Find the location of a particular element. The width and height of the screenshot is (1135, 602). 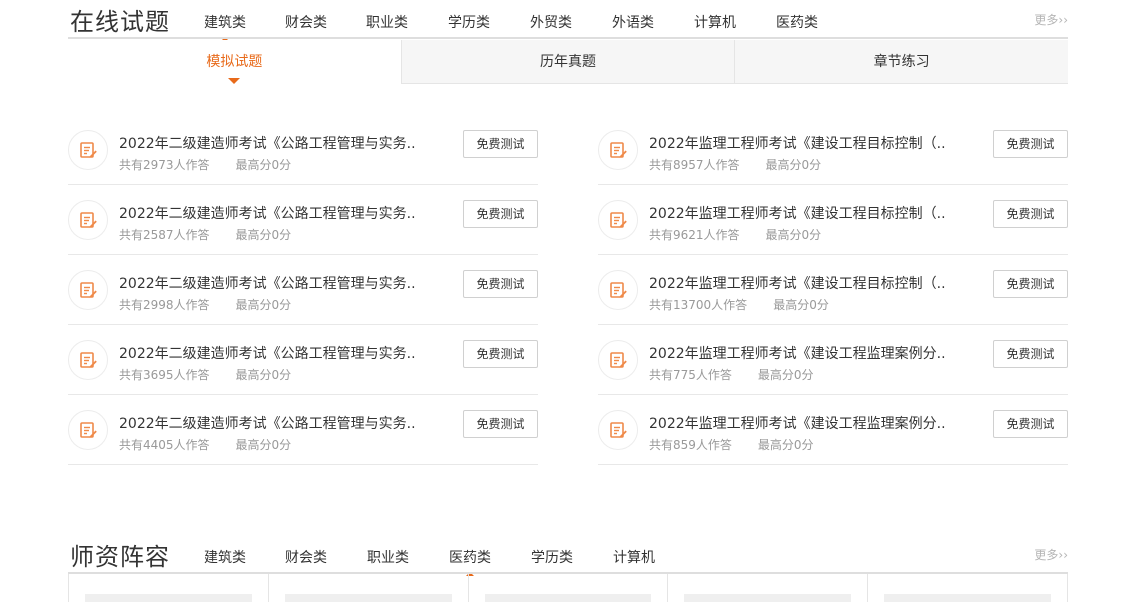

exam-takers-count: 共有2973人作答 is located at coordinates (164, 165).